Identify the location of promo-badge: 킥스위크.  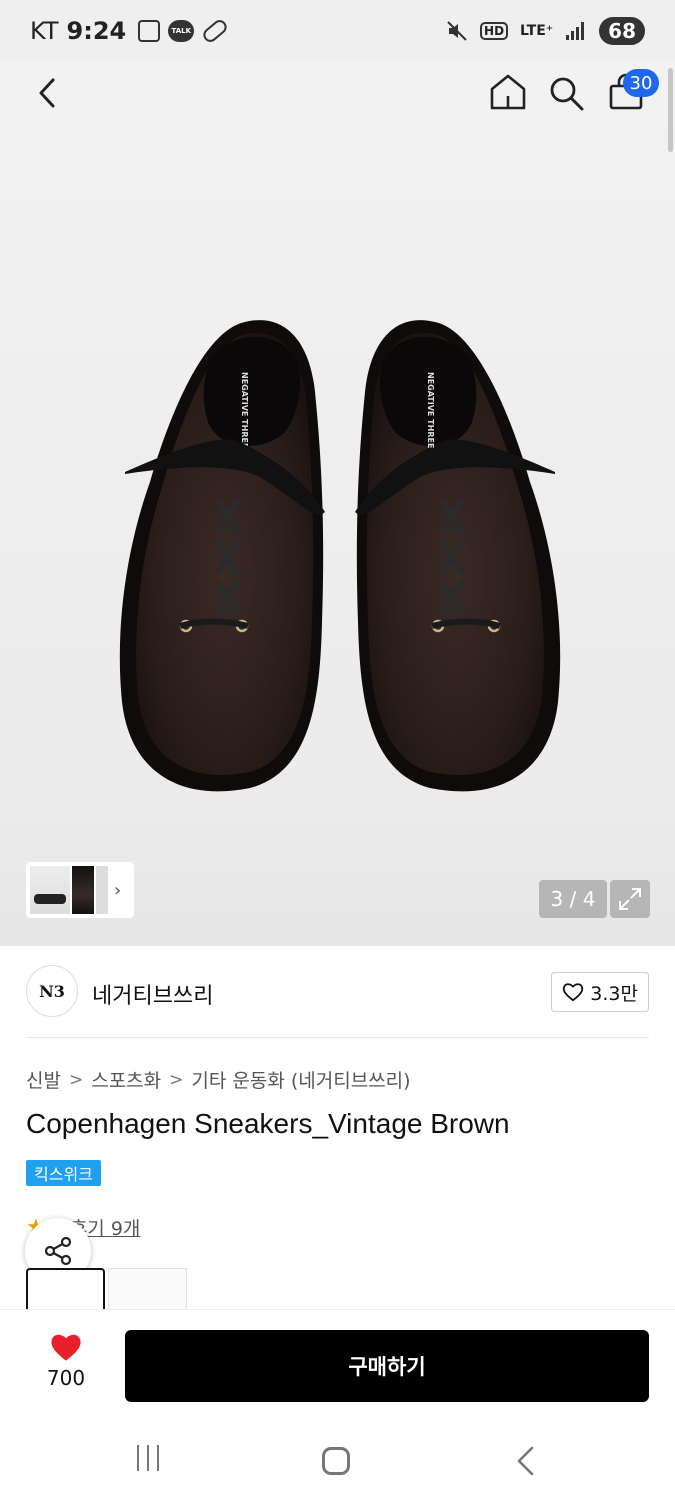
(63, 1173).